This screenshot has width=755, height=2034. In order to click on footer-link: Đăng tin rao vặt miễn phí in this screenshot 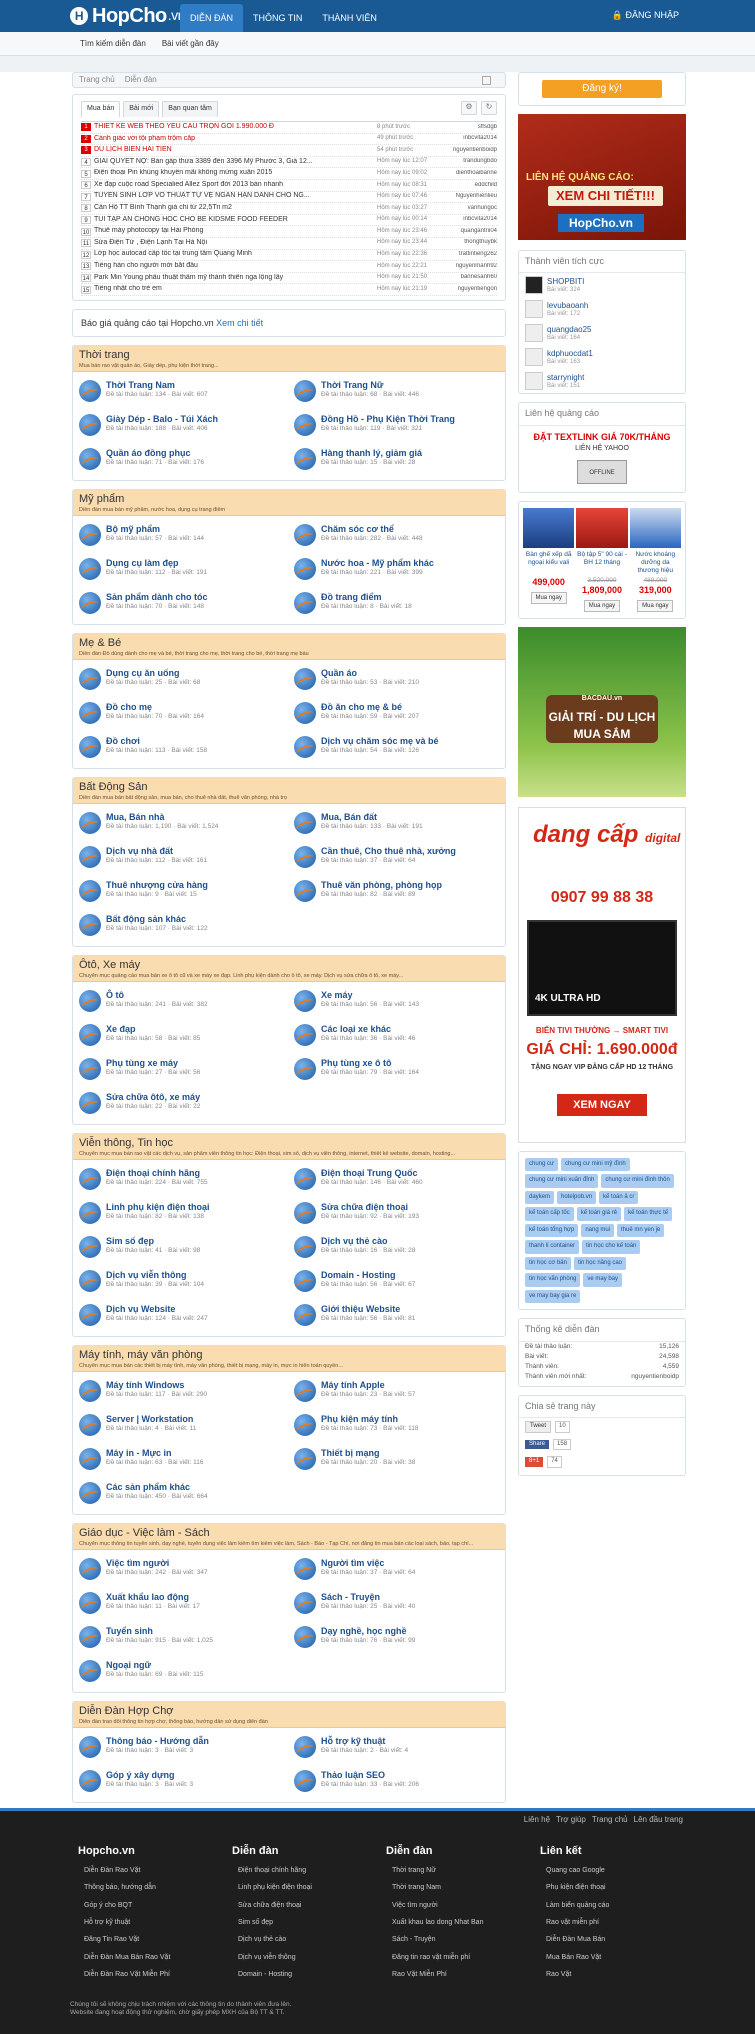, I will do `click(463, 1962)`.